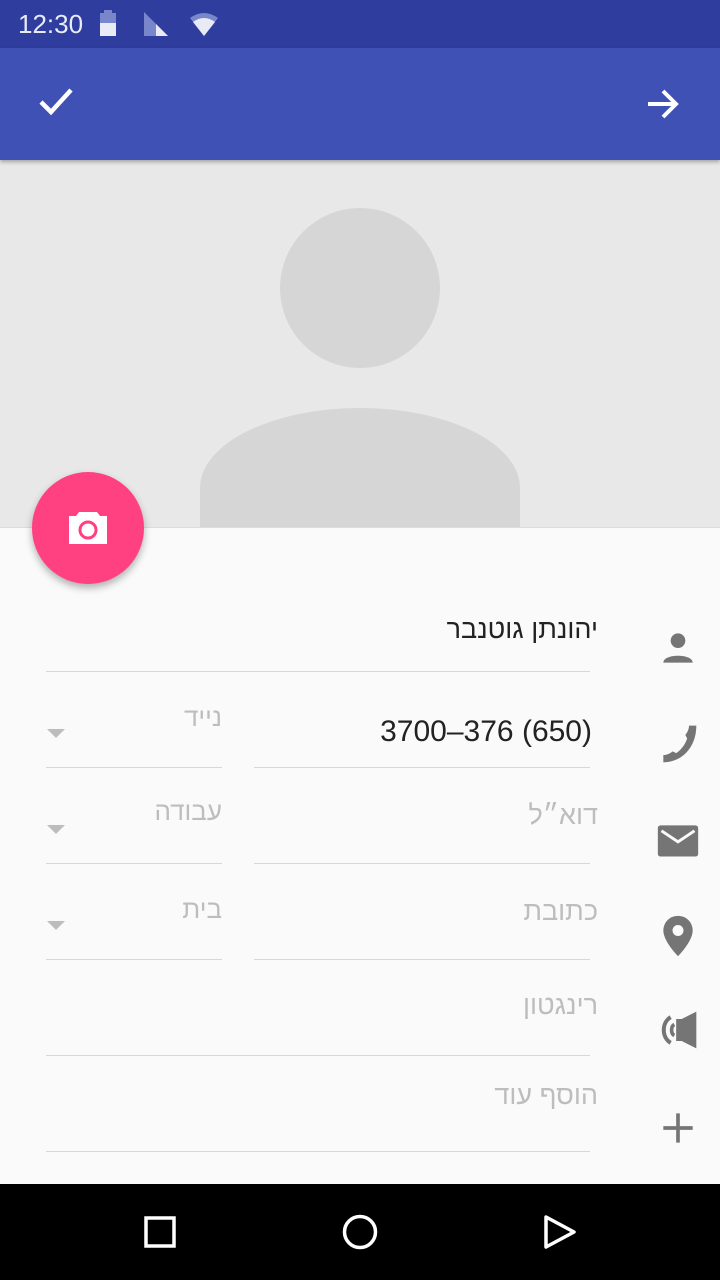  I want to click on ringtone-icon, so click(679, 1030).